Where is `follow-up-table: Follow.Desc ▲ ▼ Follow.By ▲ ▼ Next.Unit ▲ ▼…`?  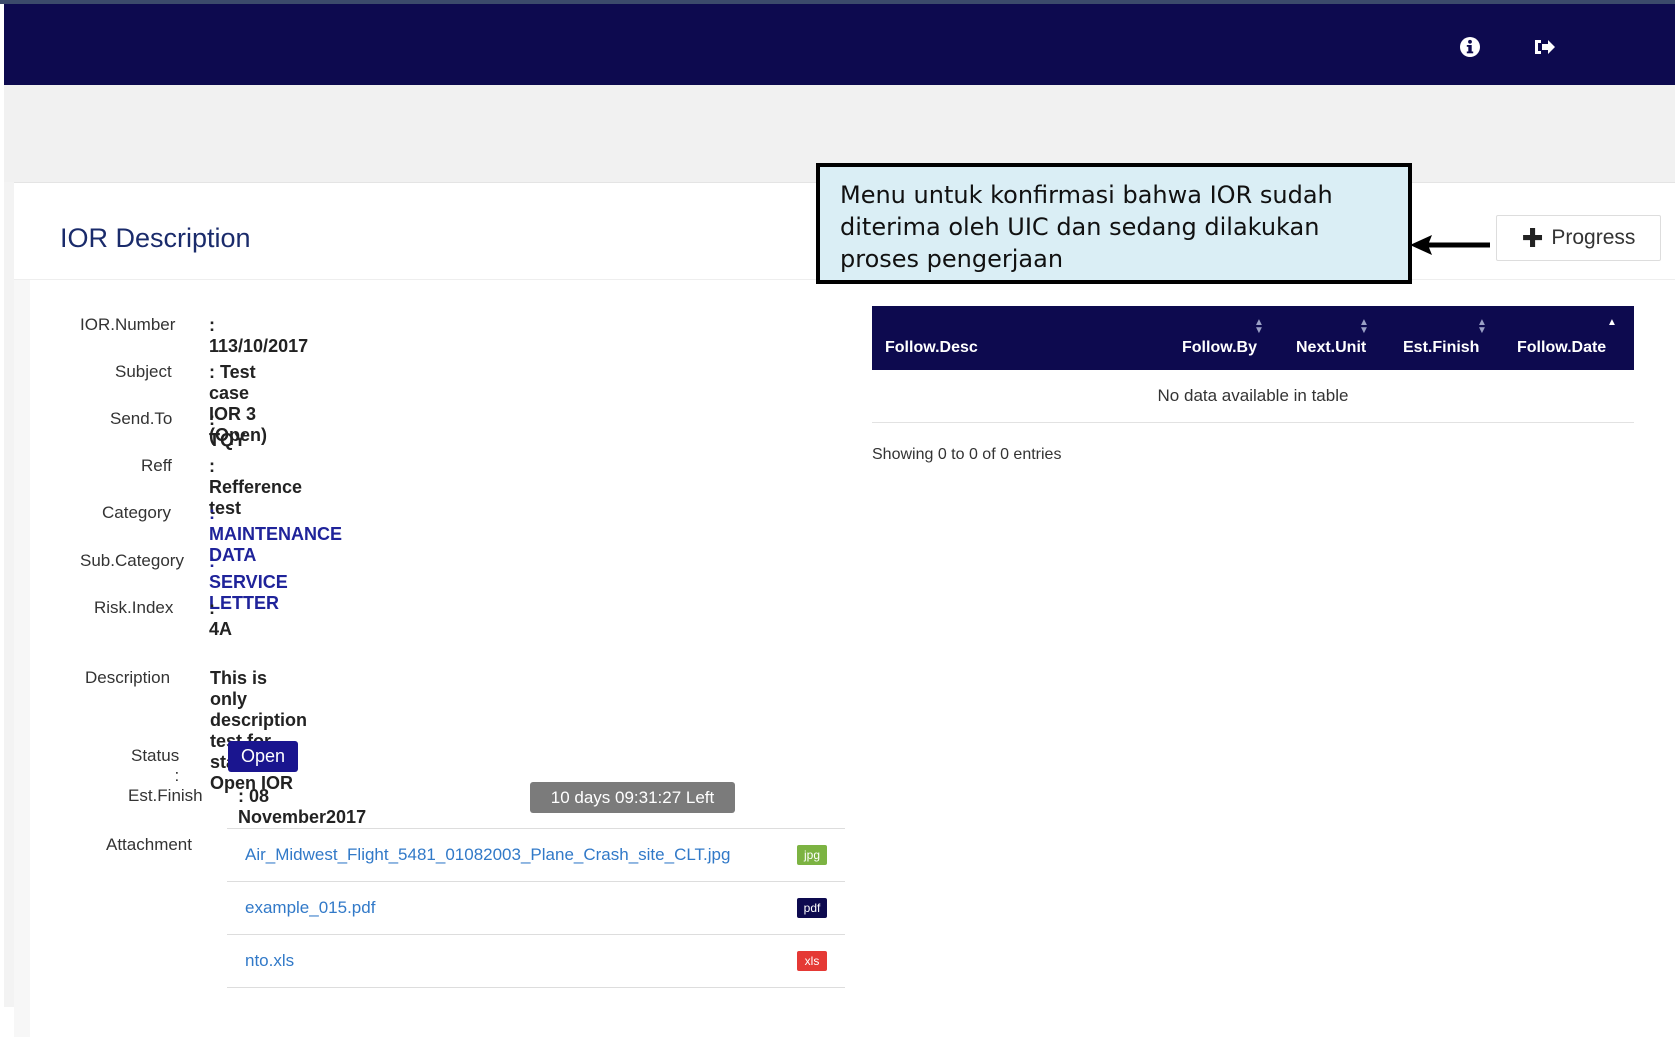
follow-up-table: Follow.Desc ▲ ▼ Follow.By ▲ ▼ Next.Unit ▲ ▼… is located at coordinates (1253, 364).